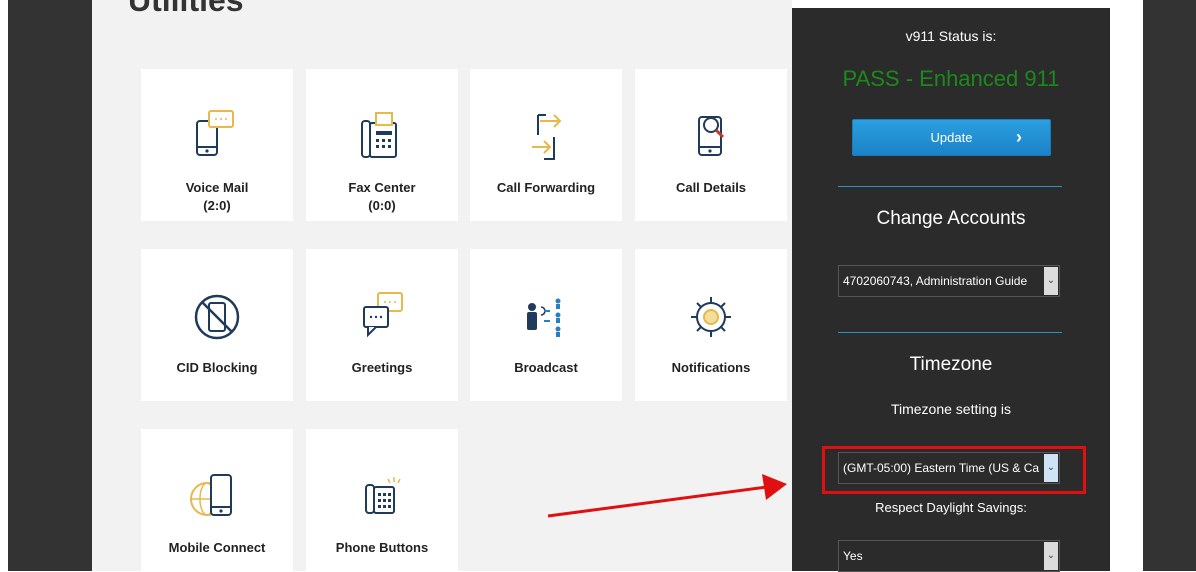 The width and height of the screenshot is (1196, 572). I want to click on mobile-connect-globe-icon, so click(211, 495).